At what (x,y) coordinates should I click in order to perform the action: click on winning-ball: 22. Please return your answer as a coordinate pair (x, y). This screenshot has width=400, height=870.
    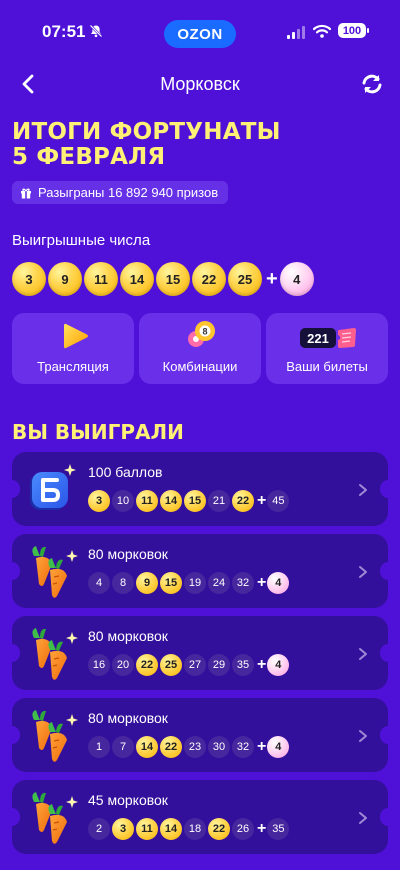
    Looking at the image, I should click on (209, 279).